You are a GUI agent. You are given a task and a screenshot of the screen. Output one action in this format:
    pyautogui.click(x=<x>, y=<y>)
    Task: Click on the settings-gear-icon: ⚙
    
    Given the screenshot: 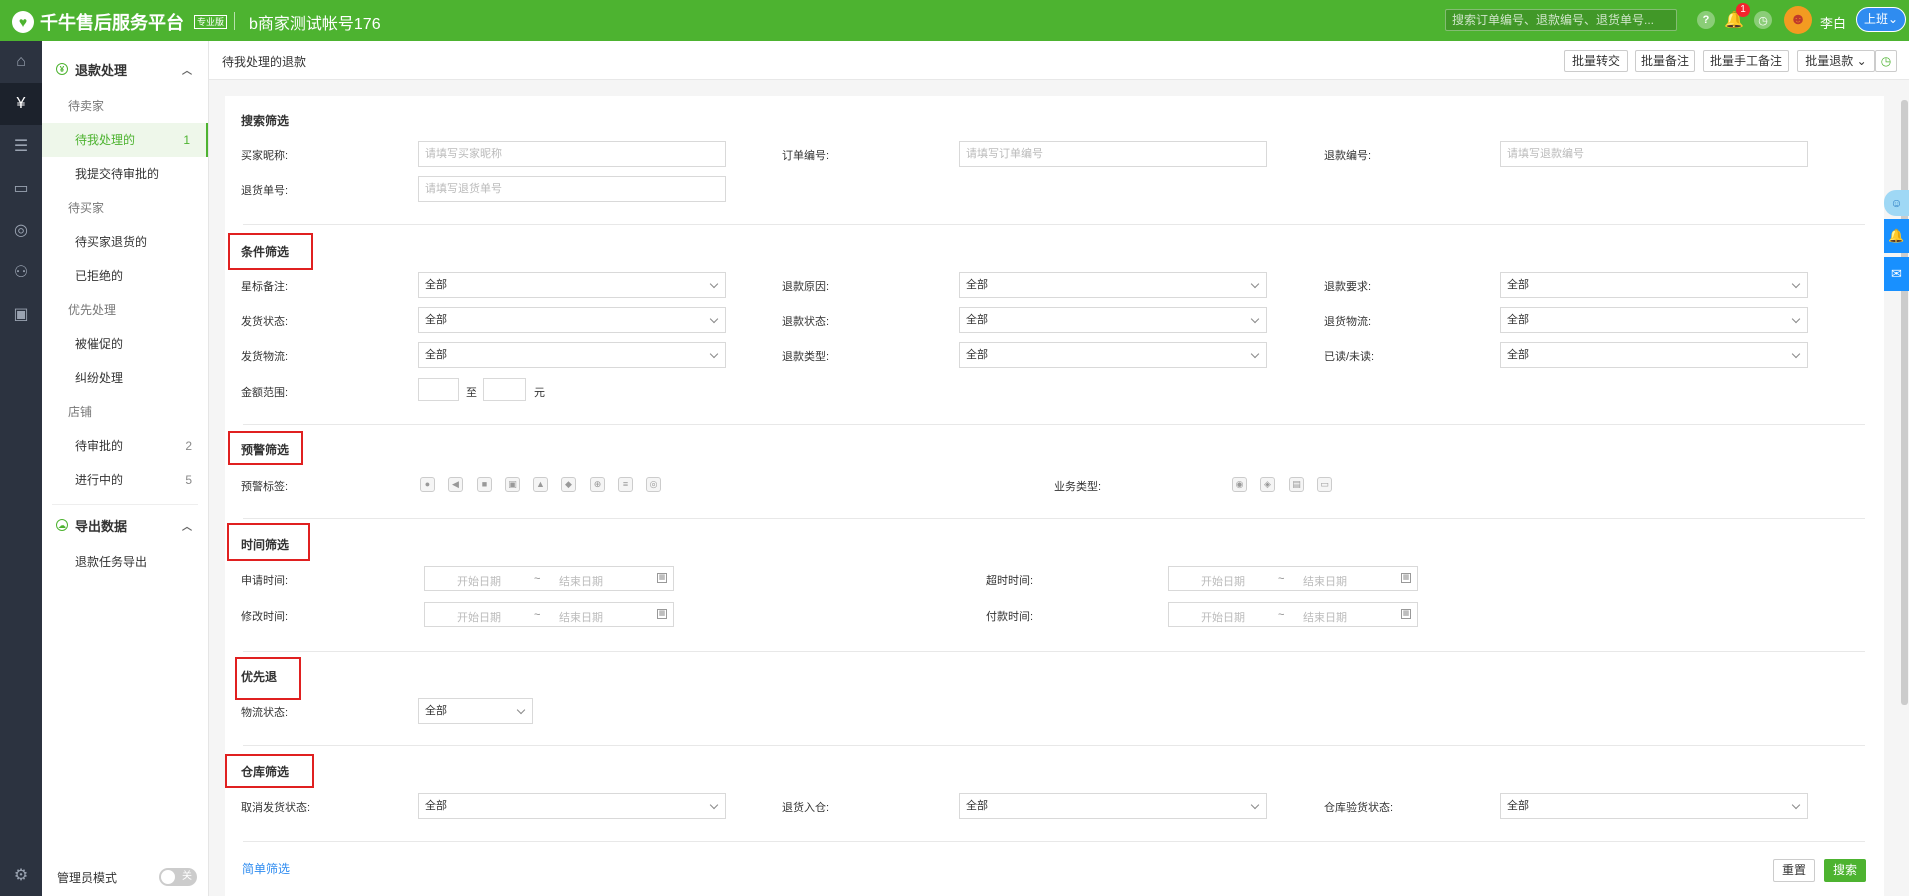 What is the action you would take?
    pyautogui.click(x=21, y=875)
    